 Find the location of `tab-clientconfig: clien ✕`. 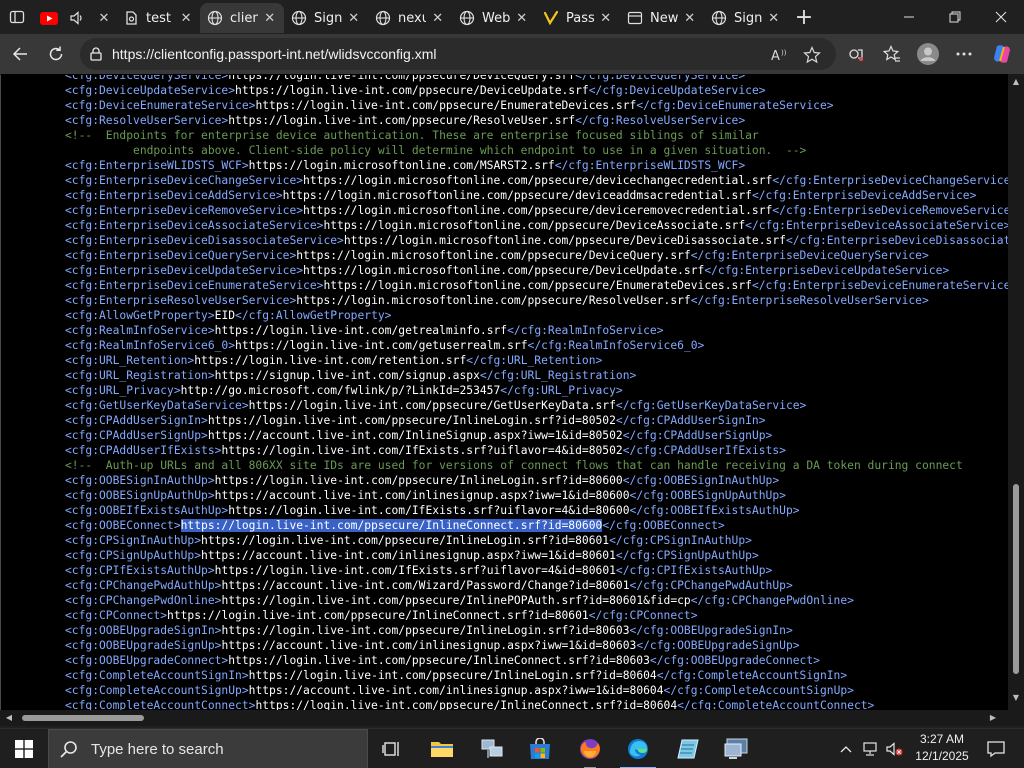

tab-clientconfig: clien ✕ is located at coordinates (242, 18).